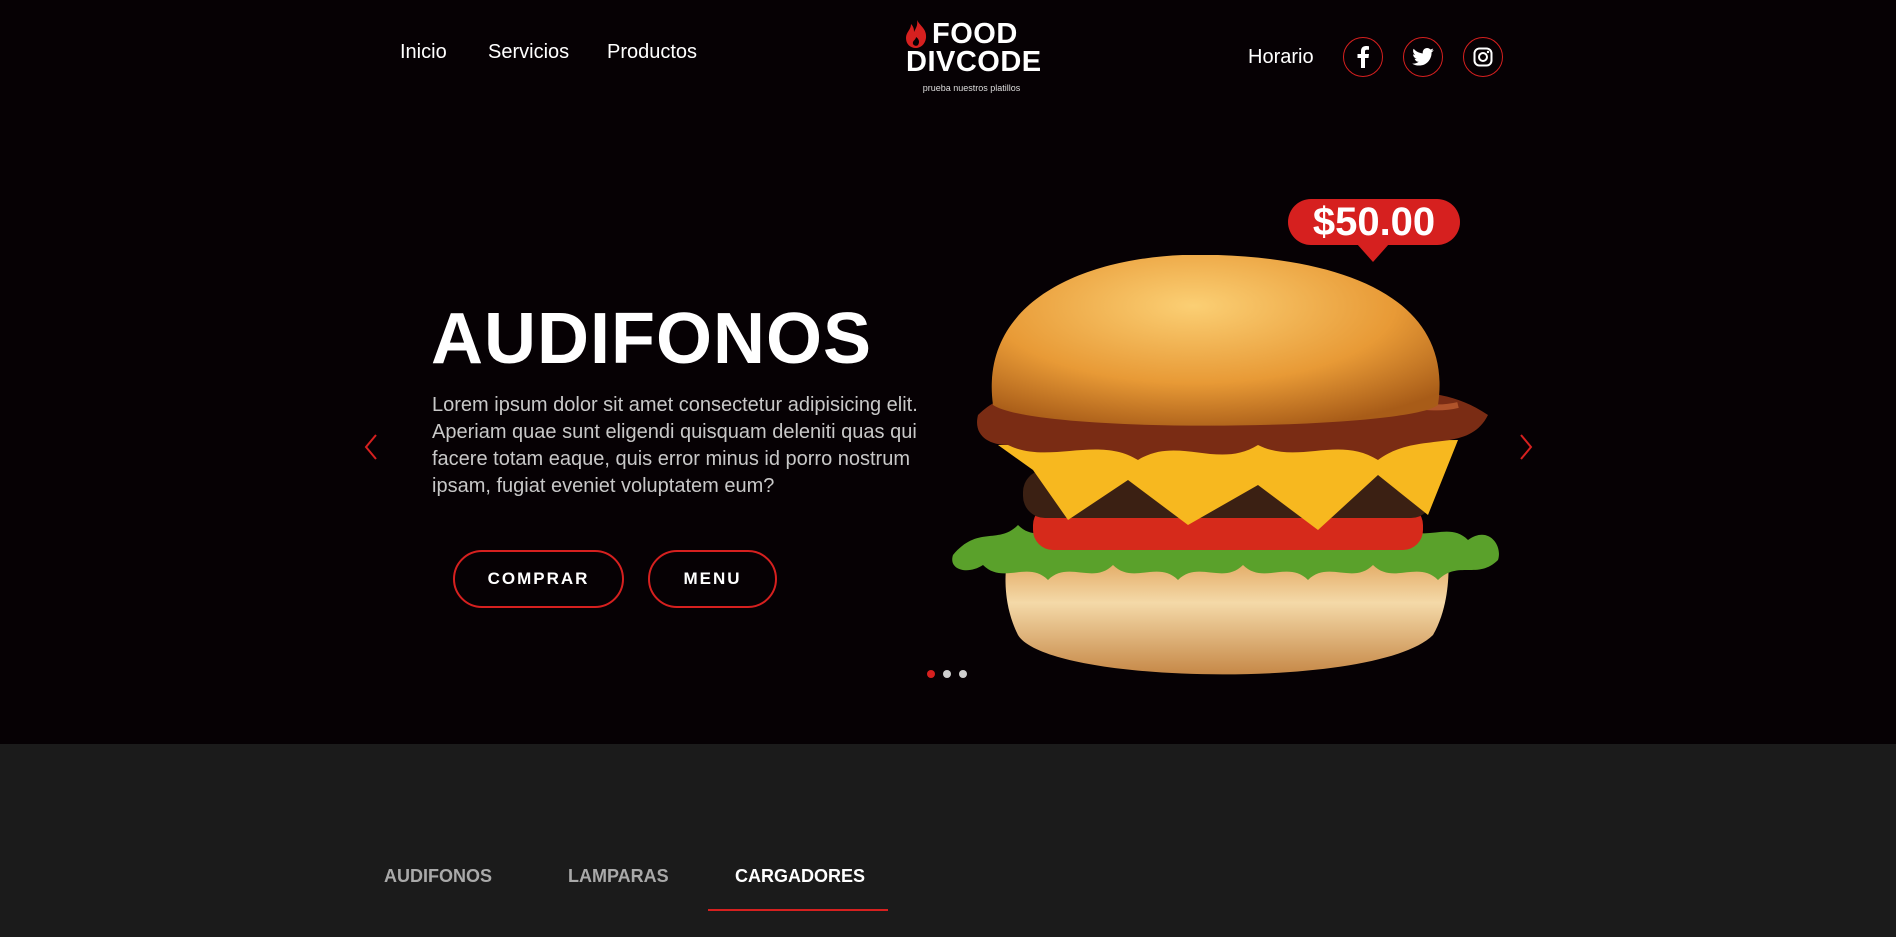  Describe the element at coordinates (1525, 447) in the screenshot. I see `chevron-right-icon` at that location.